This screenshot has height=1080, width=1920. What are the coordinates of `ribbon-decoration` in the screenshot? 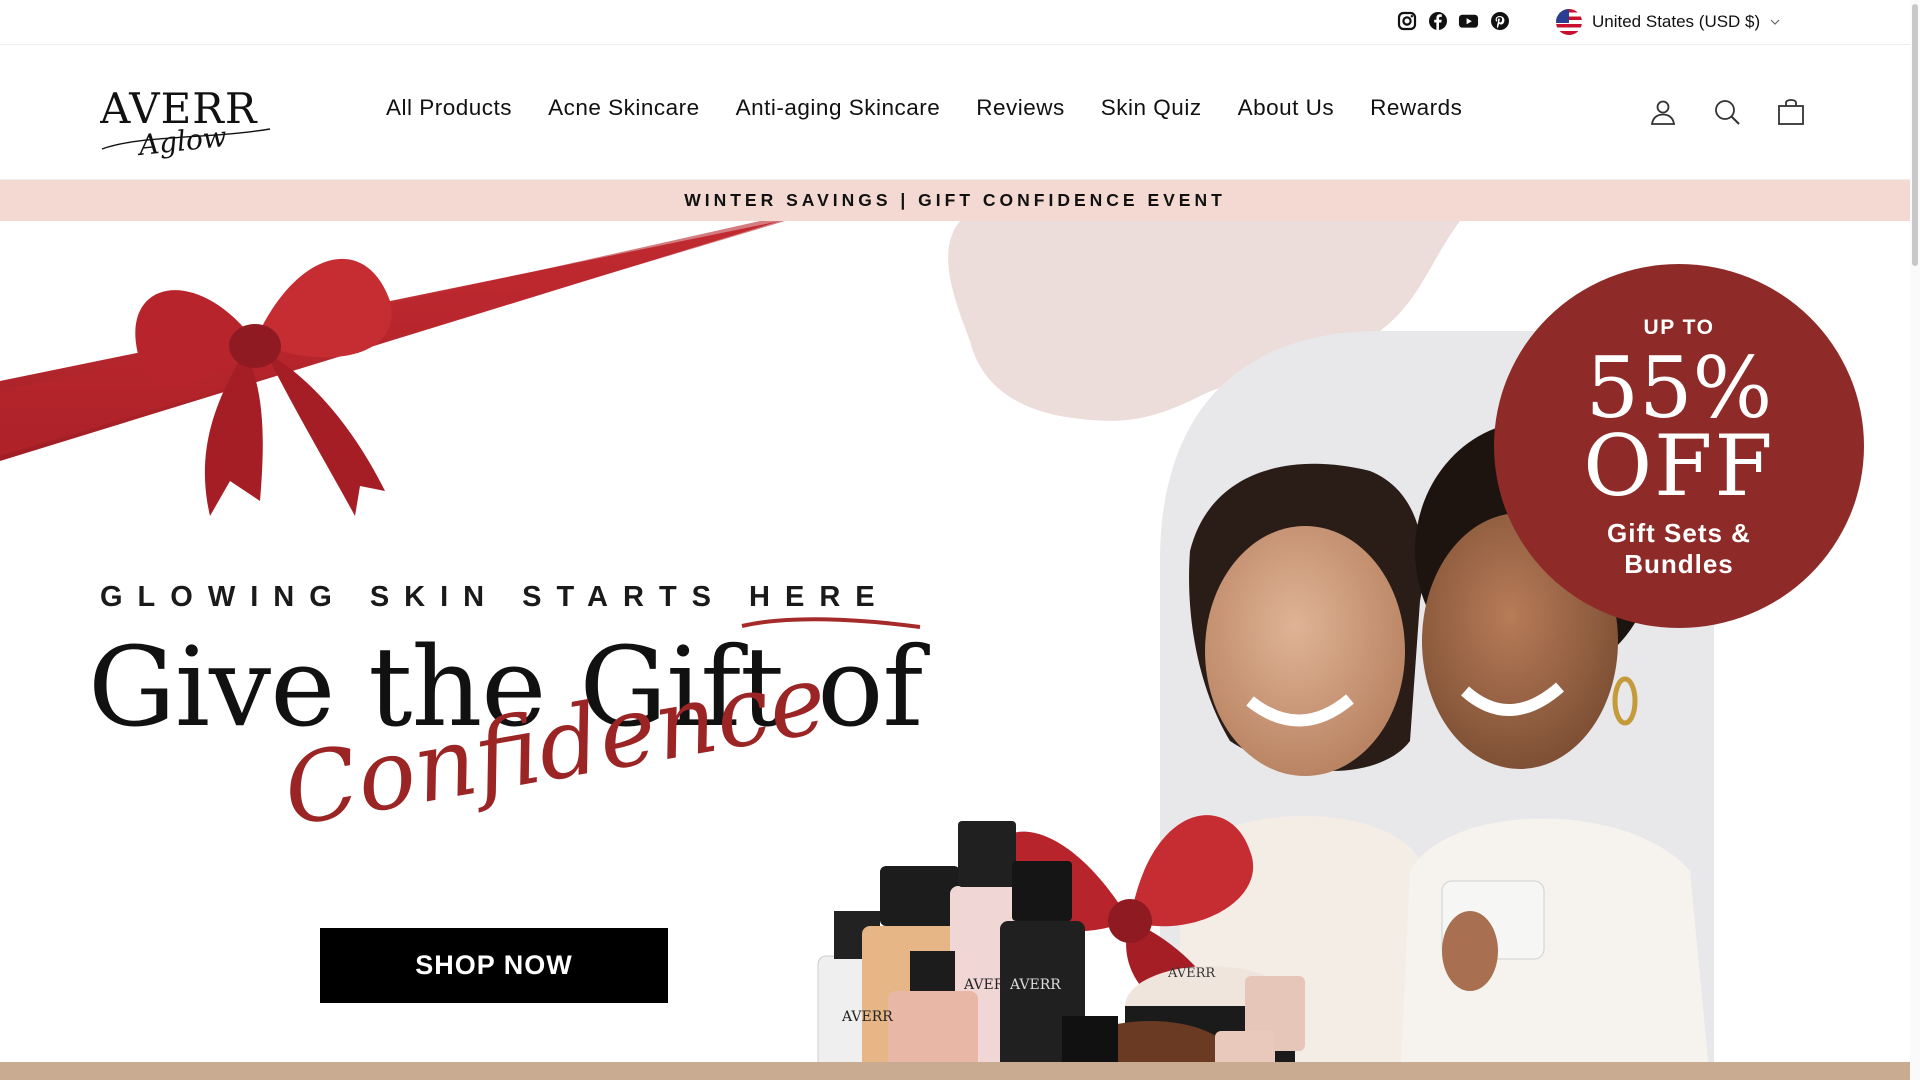 It's located at (392, 341).